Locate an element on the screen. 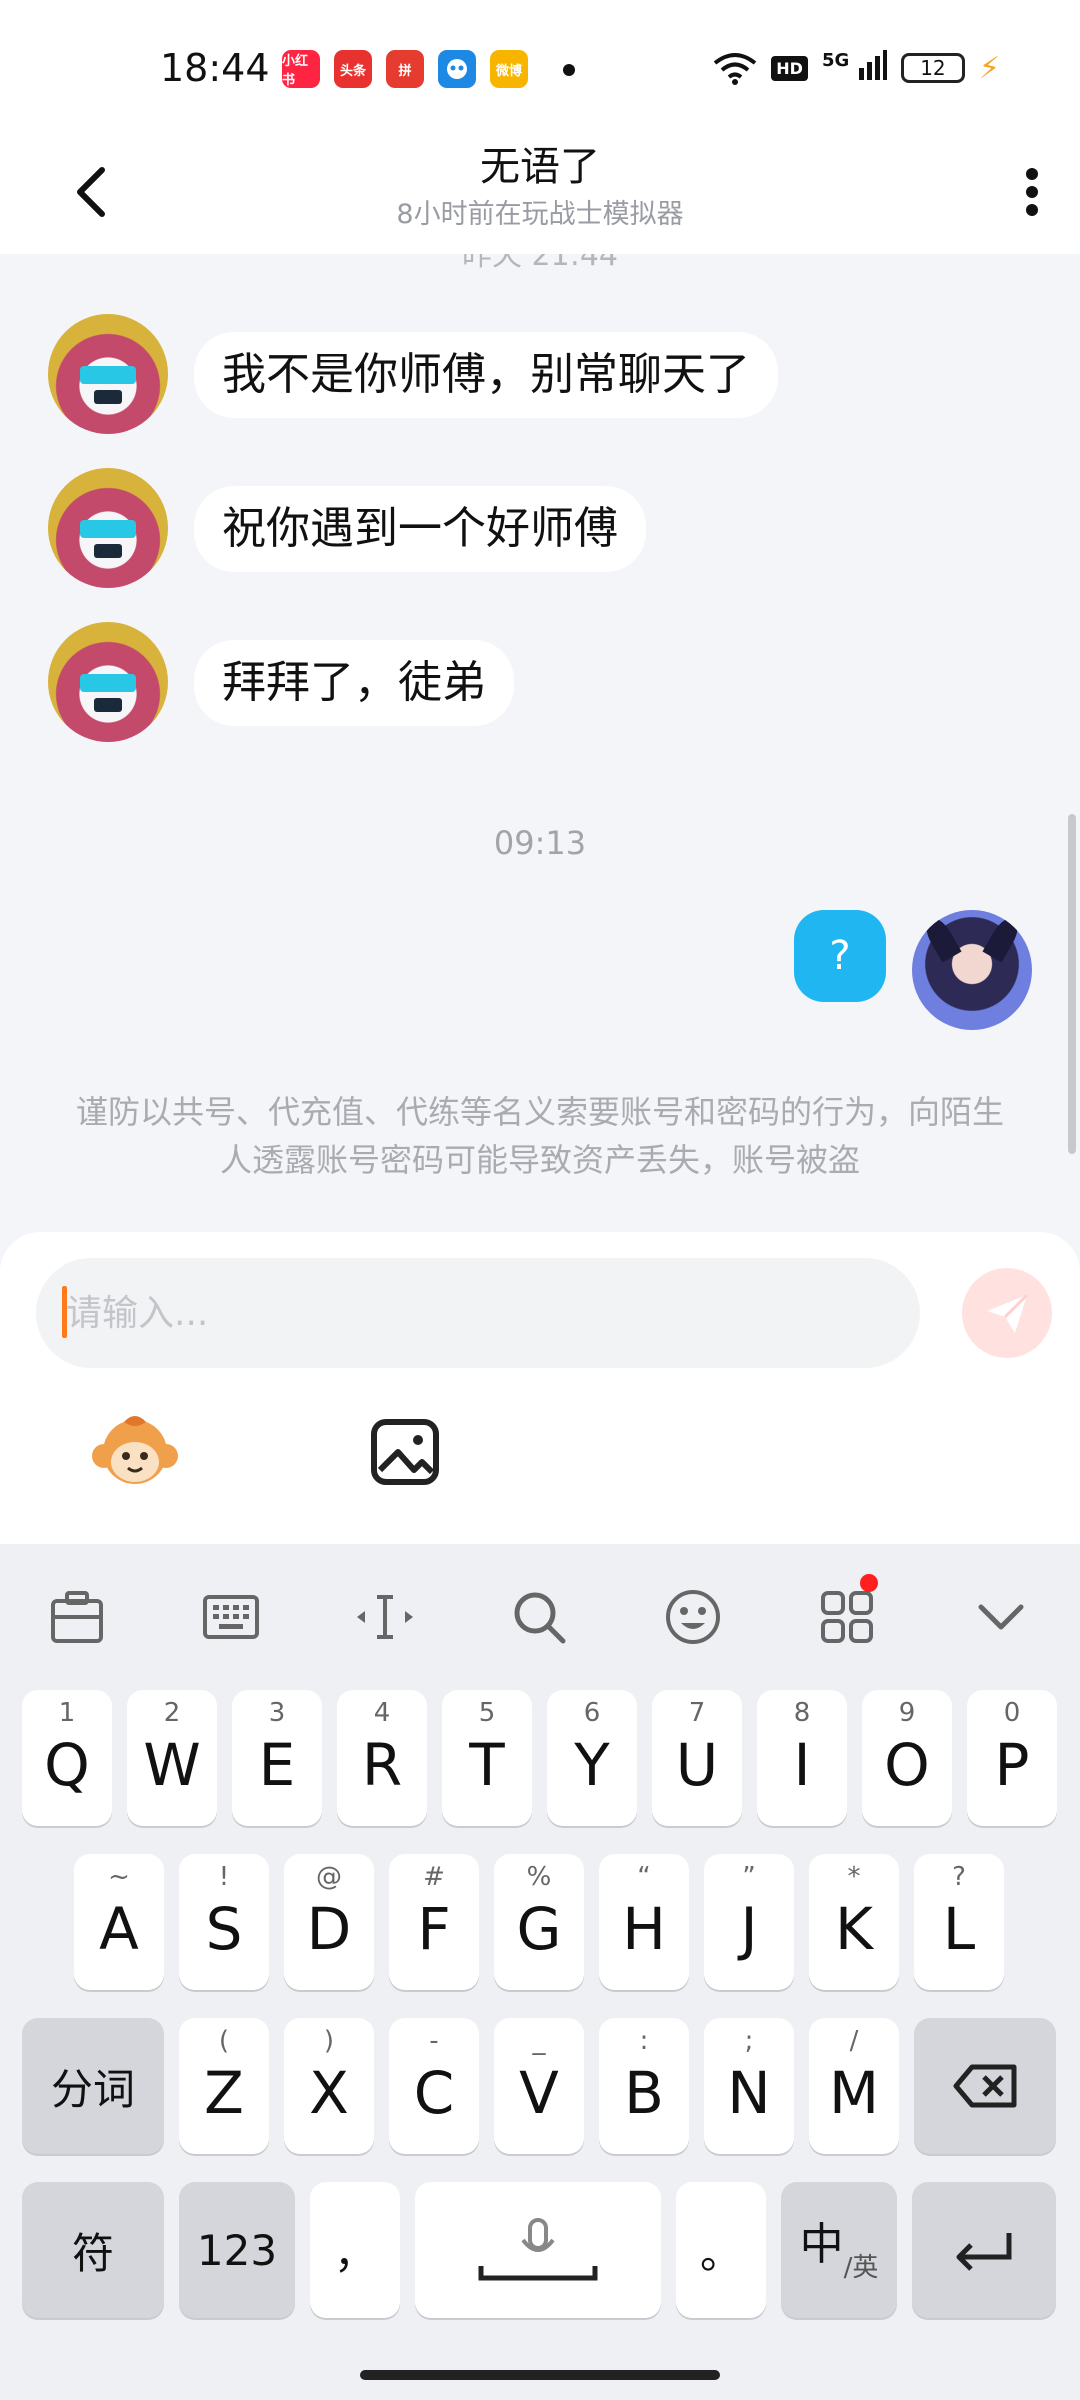  key-g: % G is located at coordinates (539, 1922).